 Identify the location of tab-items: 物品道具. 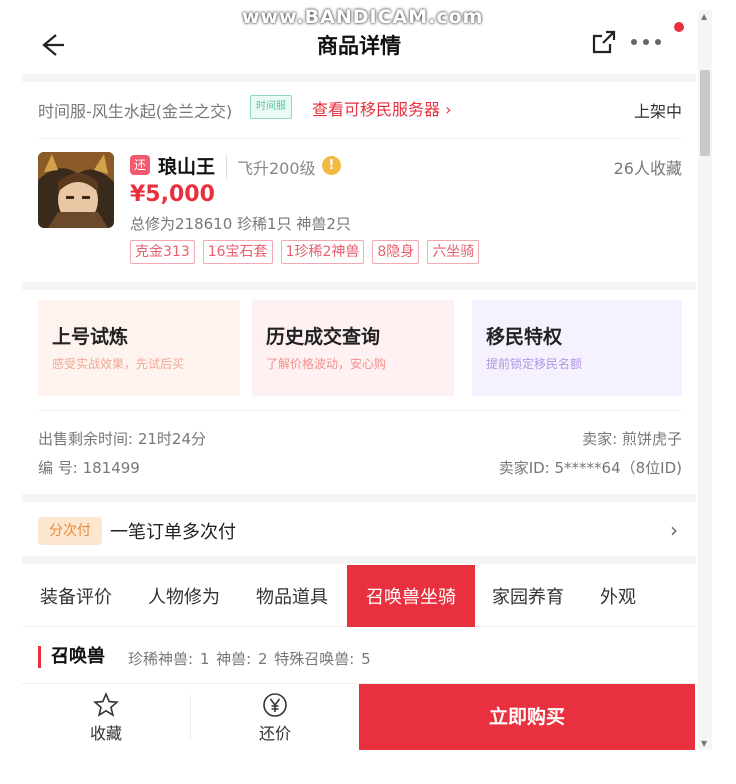
(292, 596).